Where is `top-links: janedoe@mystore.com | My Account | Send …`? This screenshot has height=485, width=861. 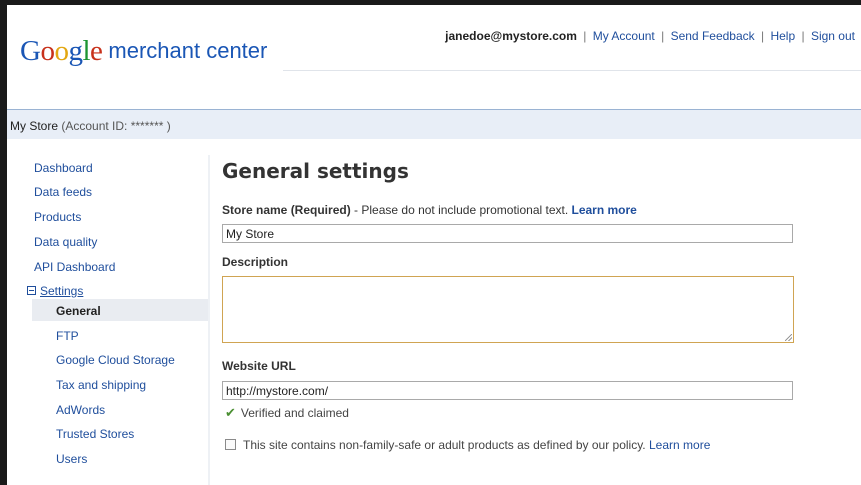 top-links: janedoe@mystore.com | My Account | Send … is located at coordinates (650, 36).